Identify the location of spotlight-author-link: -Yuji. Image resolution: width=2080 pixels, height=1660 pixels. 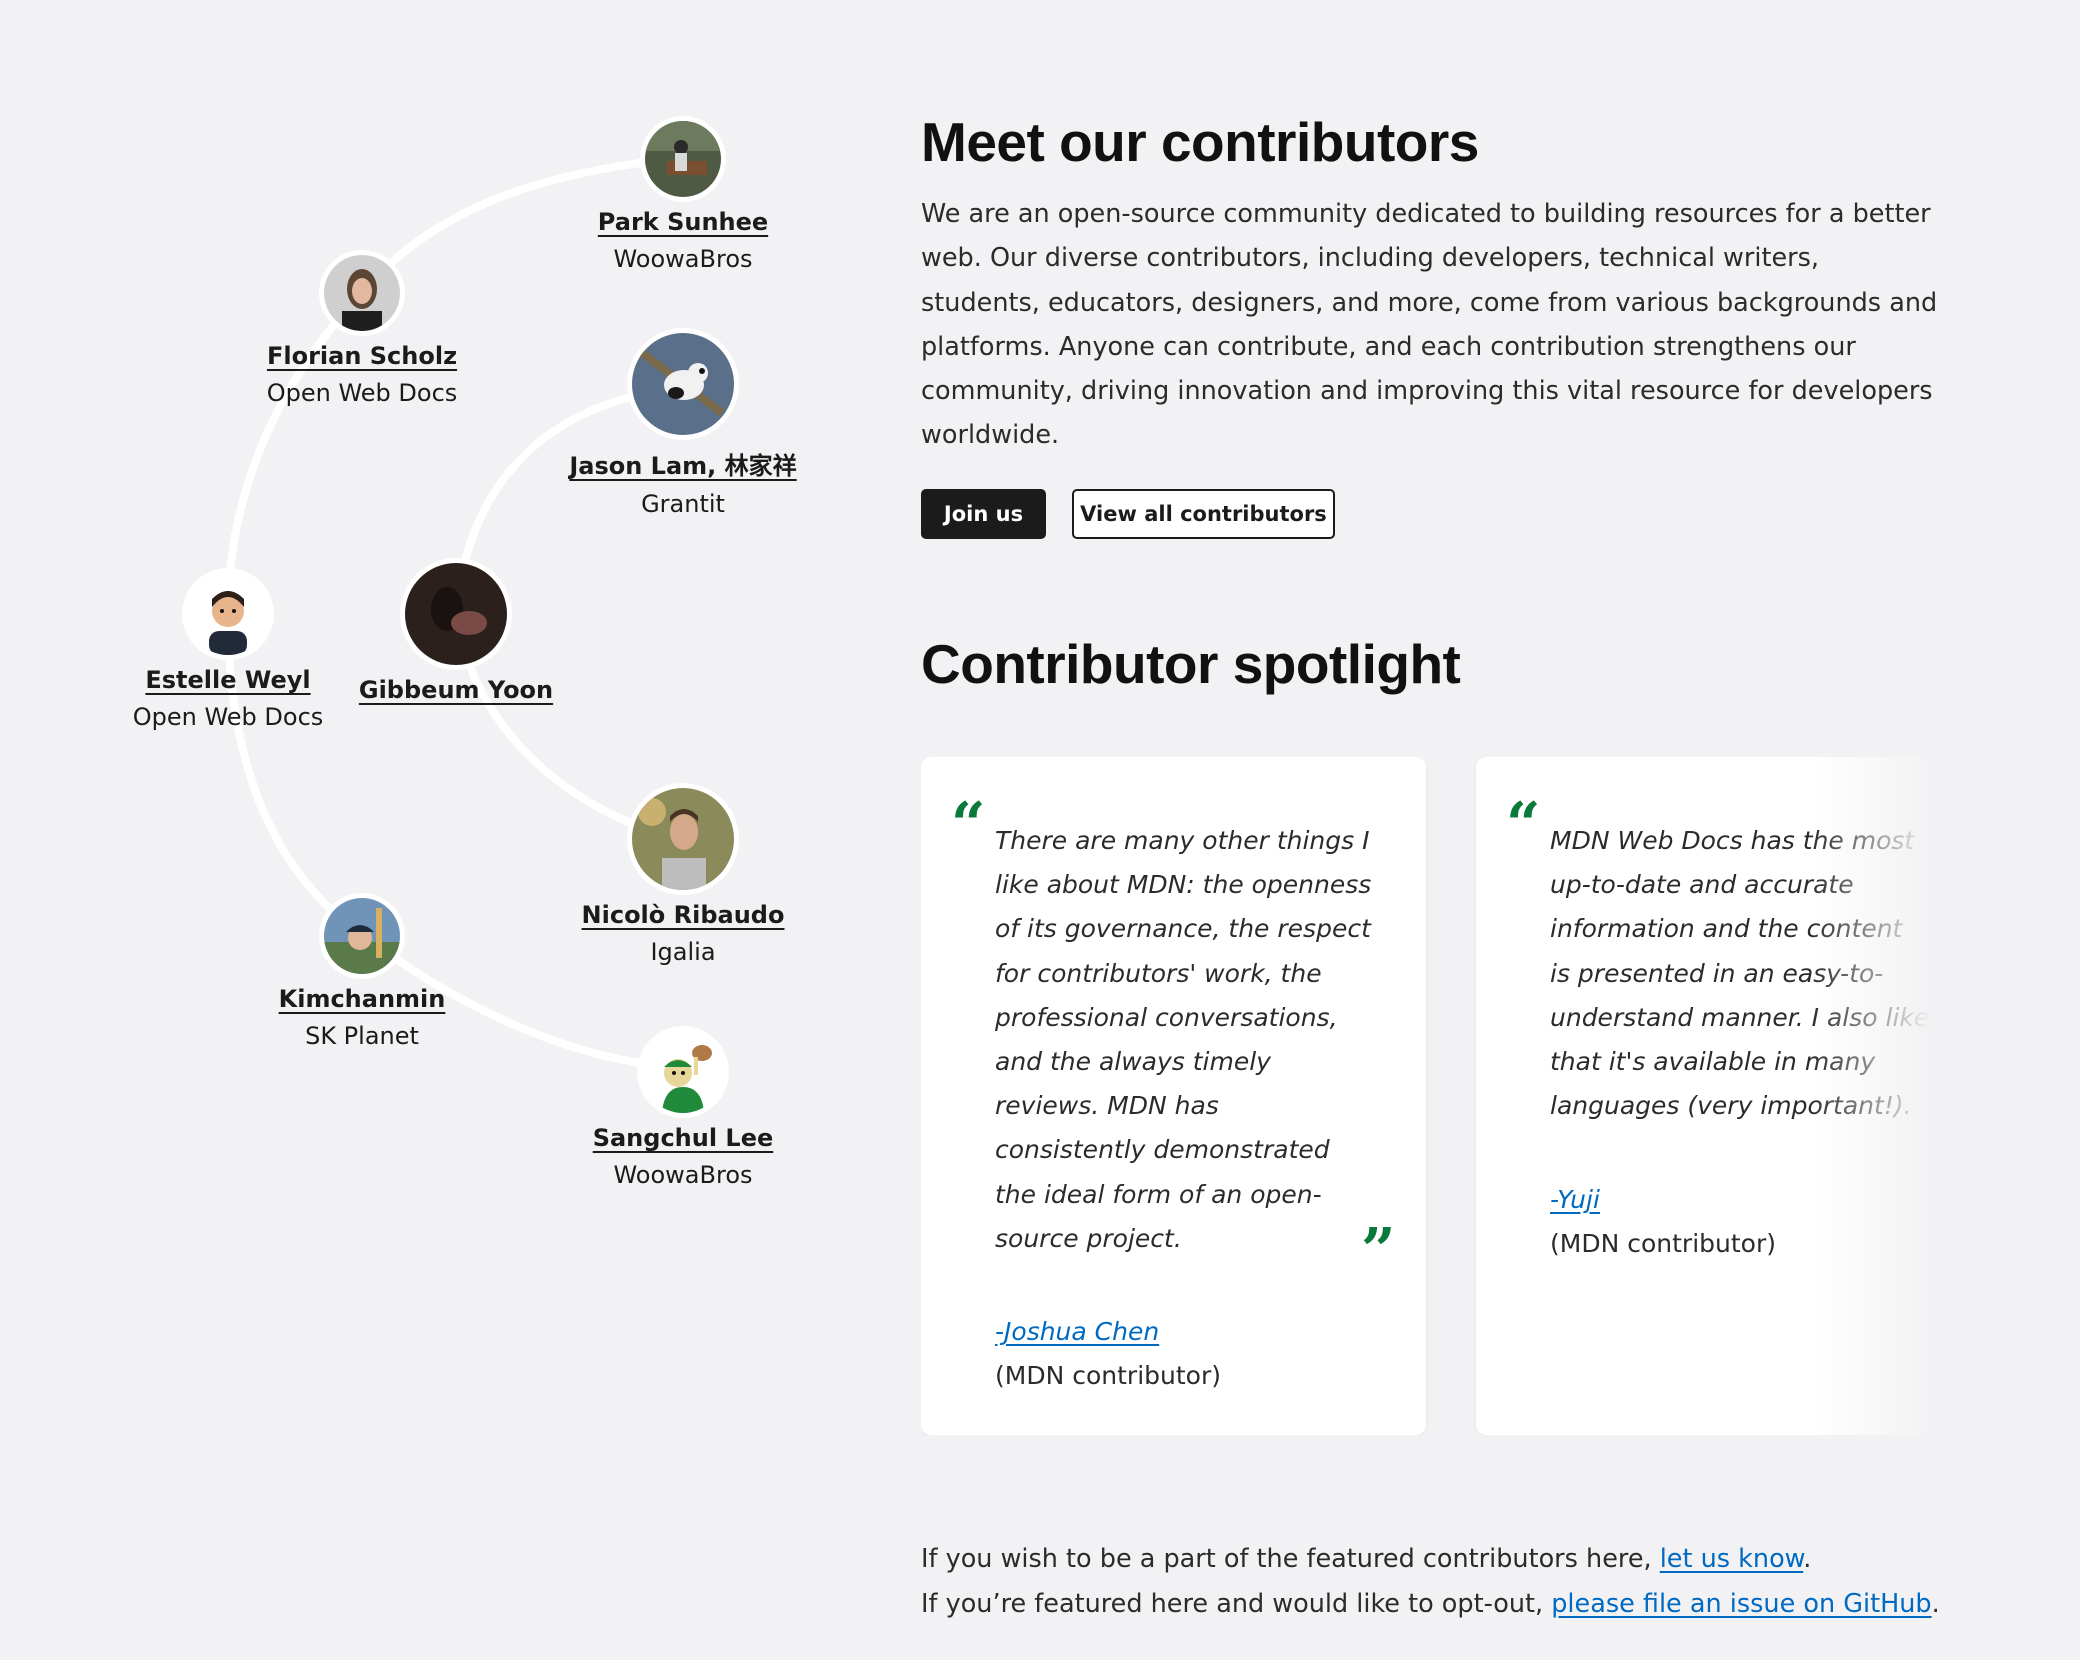
(1575, 1199).